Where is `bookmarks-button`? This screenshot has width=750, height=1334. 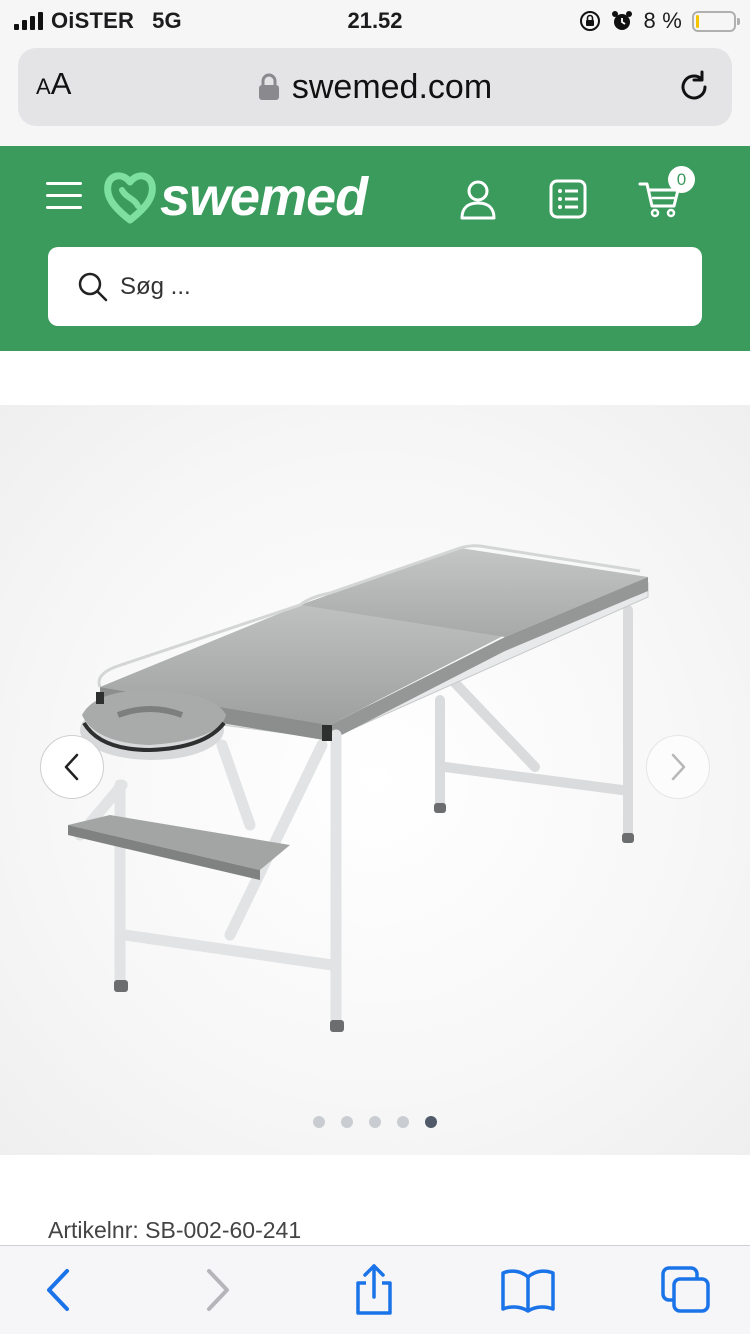
bookmarks-button is located at coordinates (528, 1290).